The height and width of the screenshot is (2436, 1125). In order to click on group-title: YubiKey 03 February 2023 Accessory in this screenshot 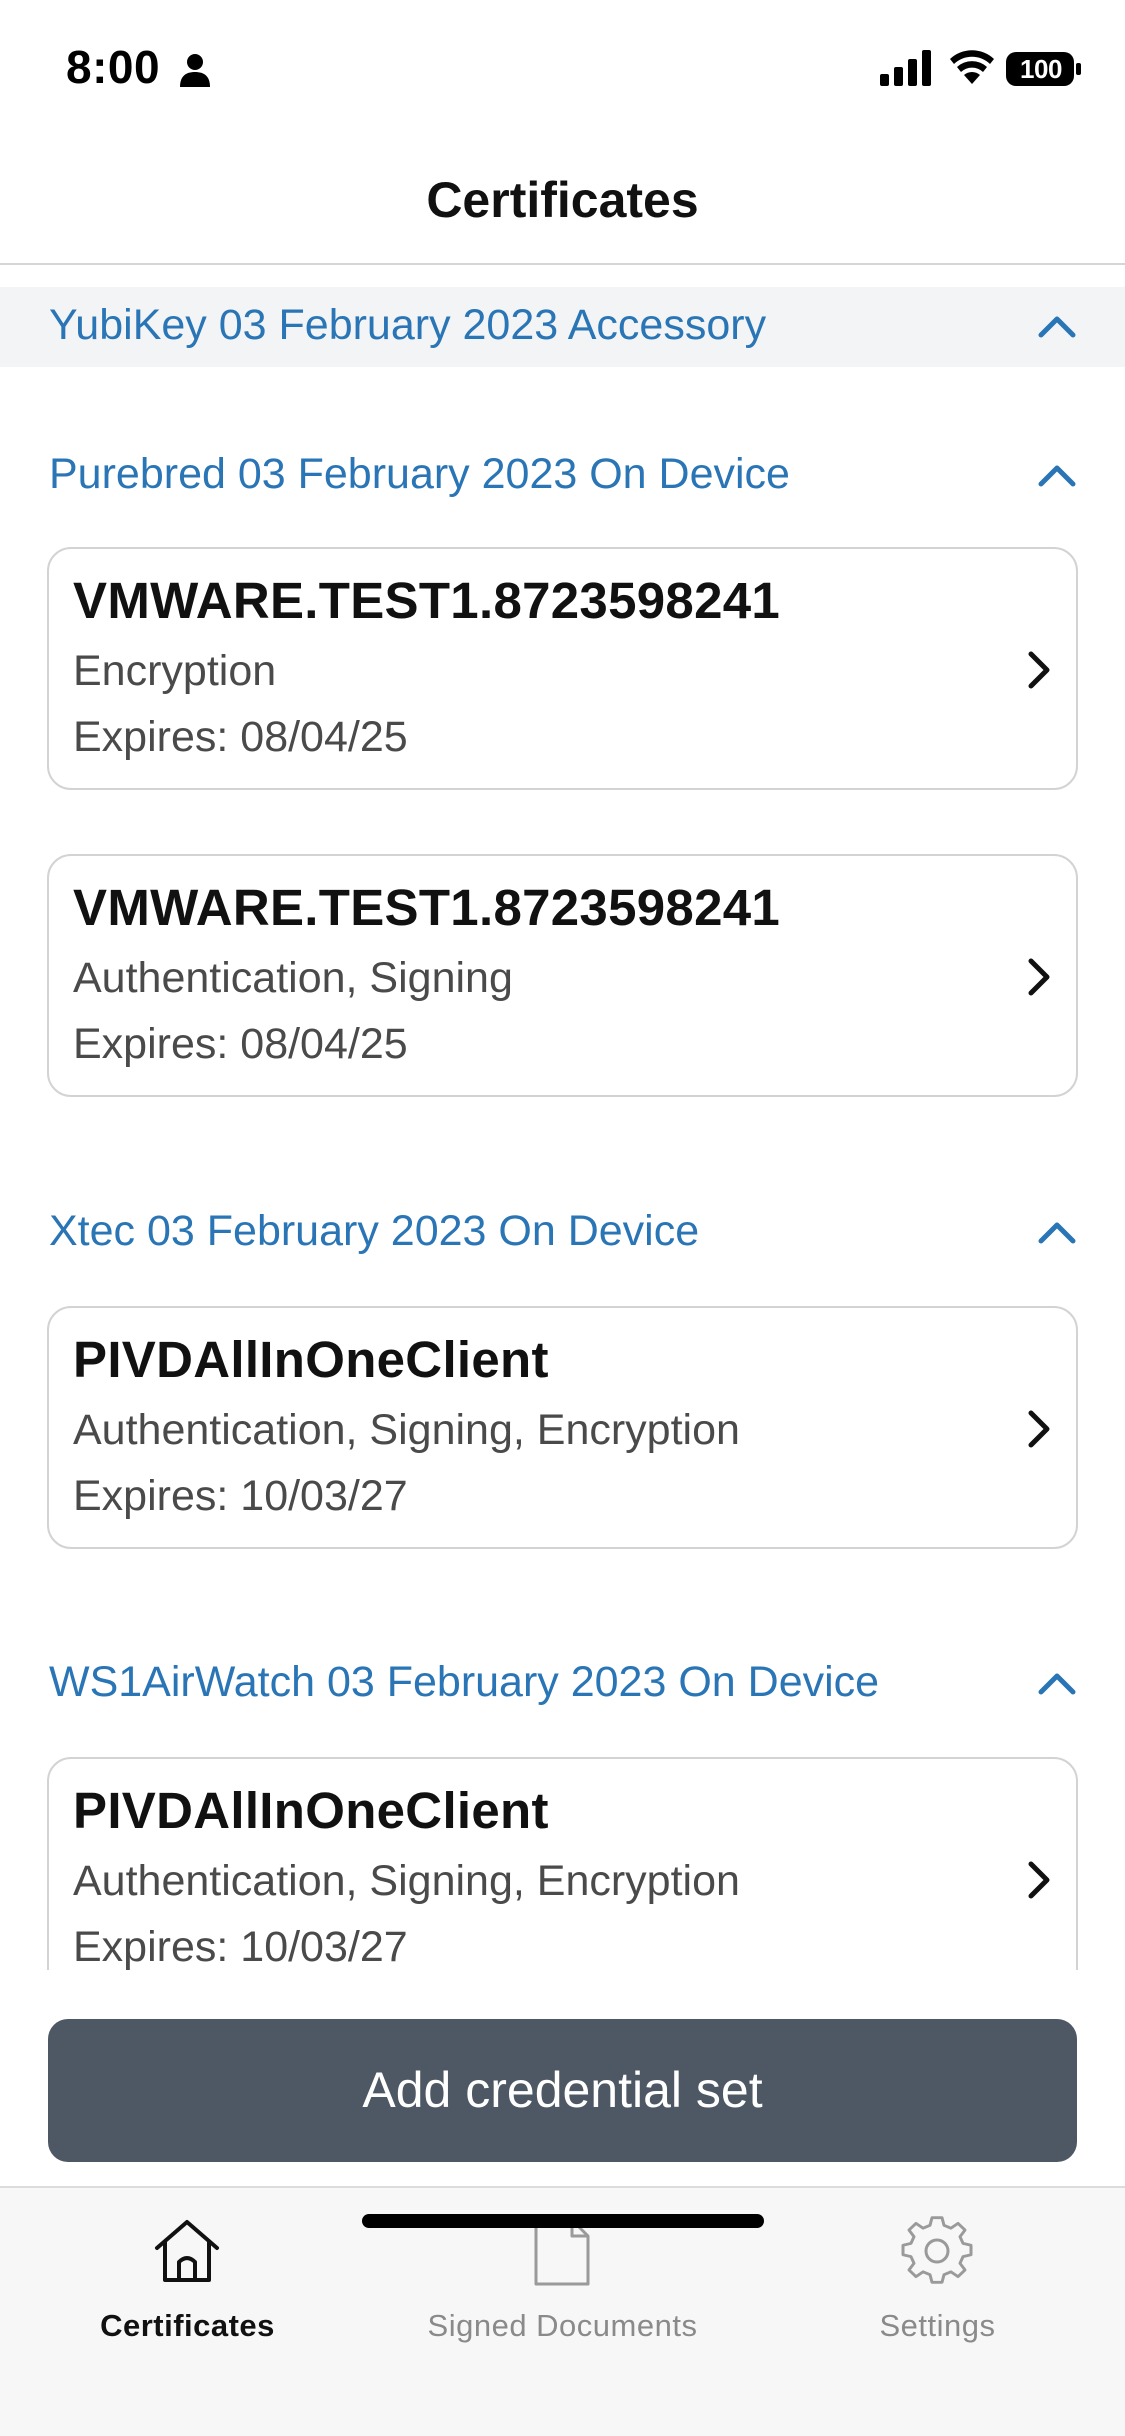, I will do `click(408, 325)`.